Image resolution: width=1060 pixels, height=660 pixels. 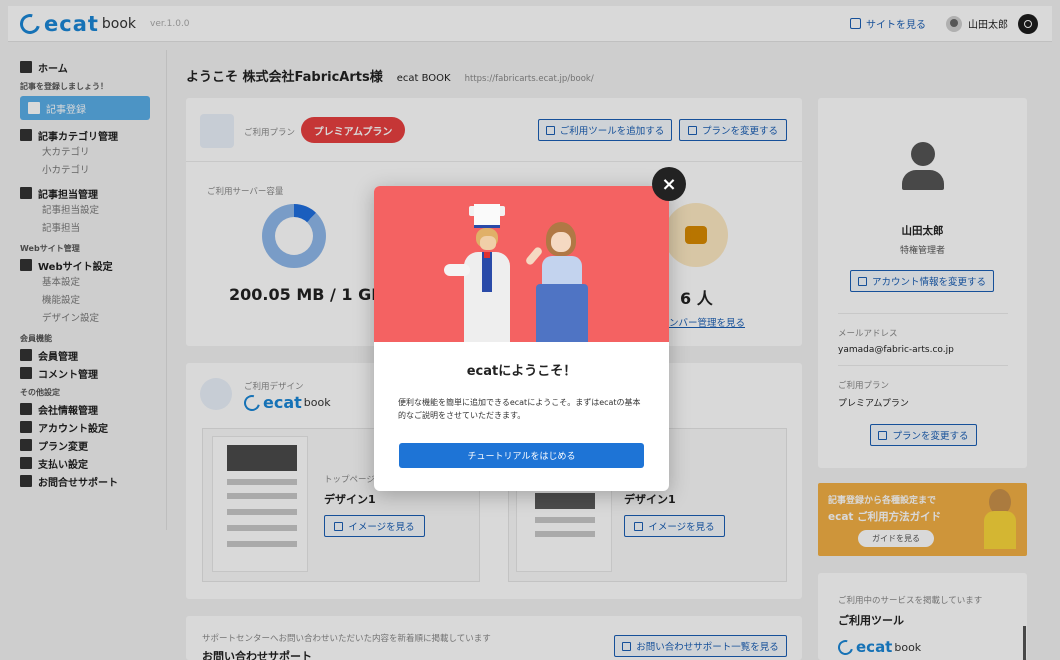 I want to click on modal-hero-image, so click(x=521, y=264).